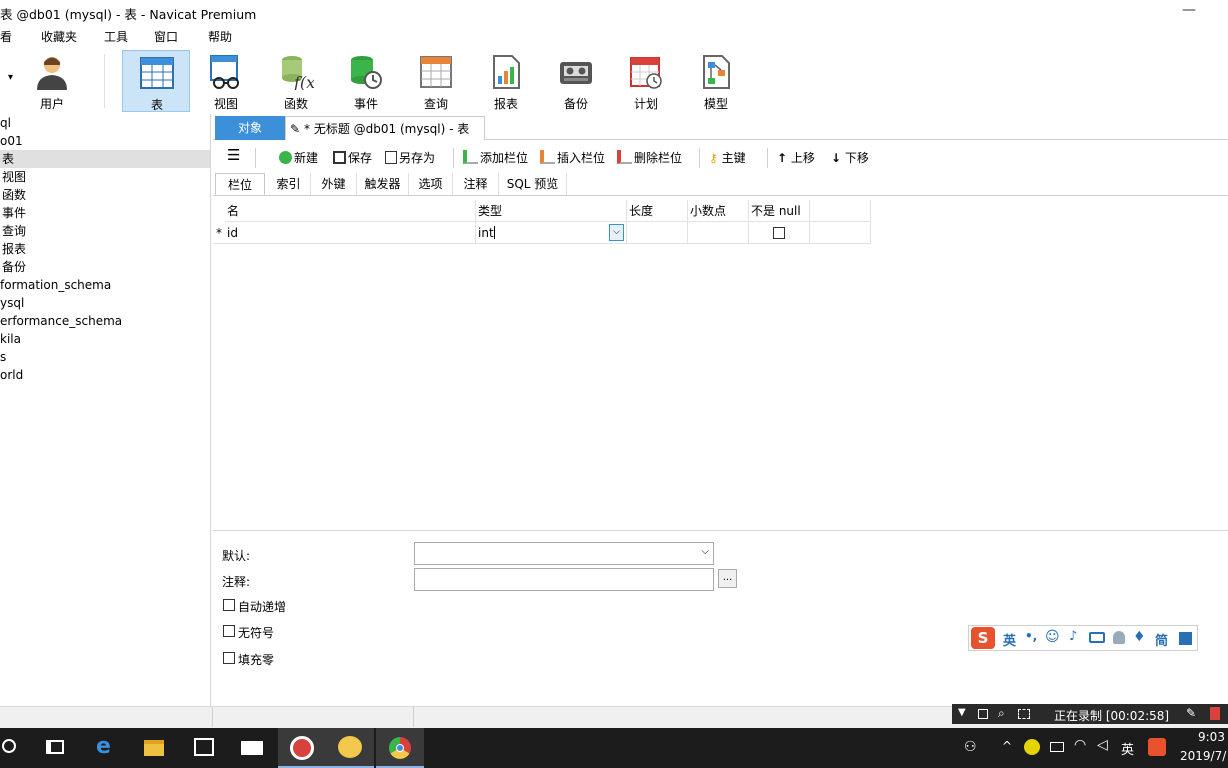  I want to click on tab-untitled-table: ✎ * 无标题 @db01 (mysql) - 表, so click(385, 128).